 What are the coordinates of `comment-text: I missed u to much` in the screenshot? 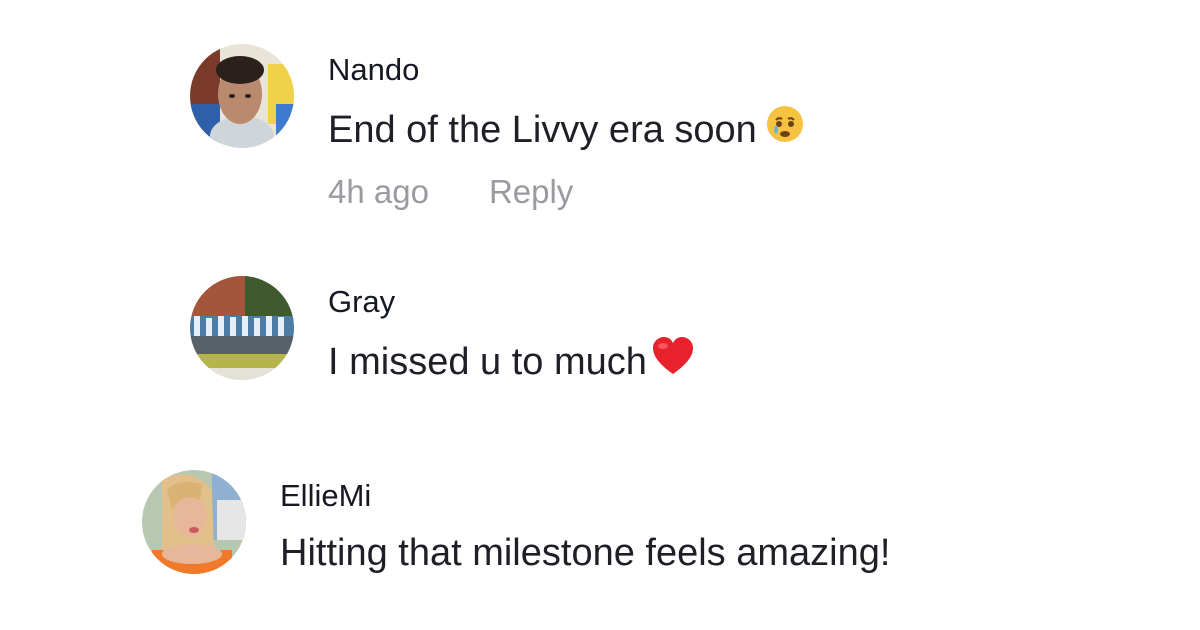 It's located at (487, 361).